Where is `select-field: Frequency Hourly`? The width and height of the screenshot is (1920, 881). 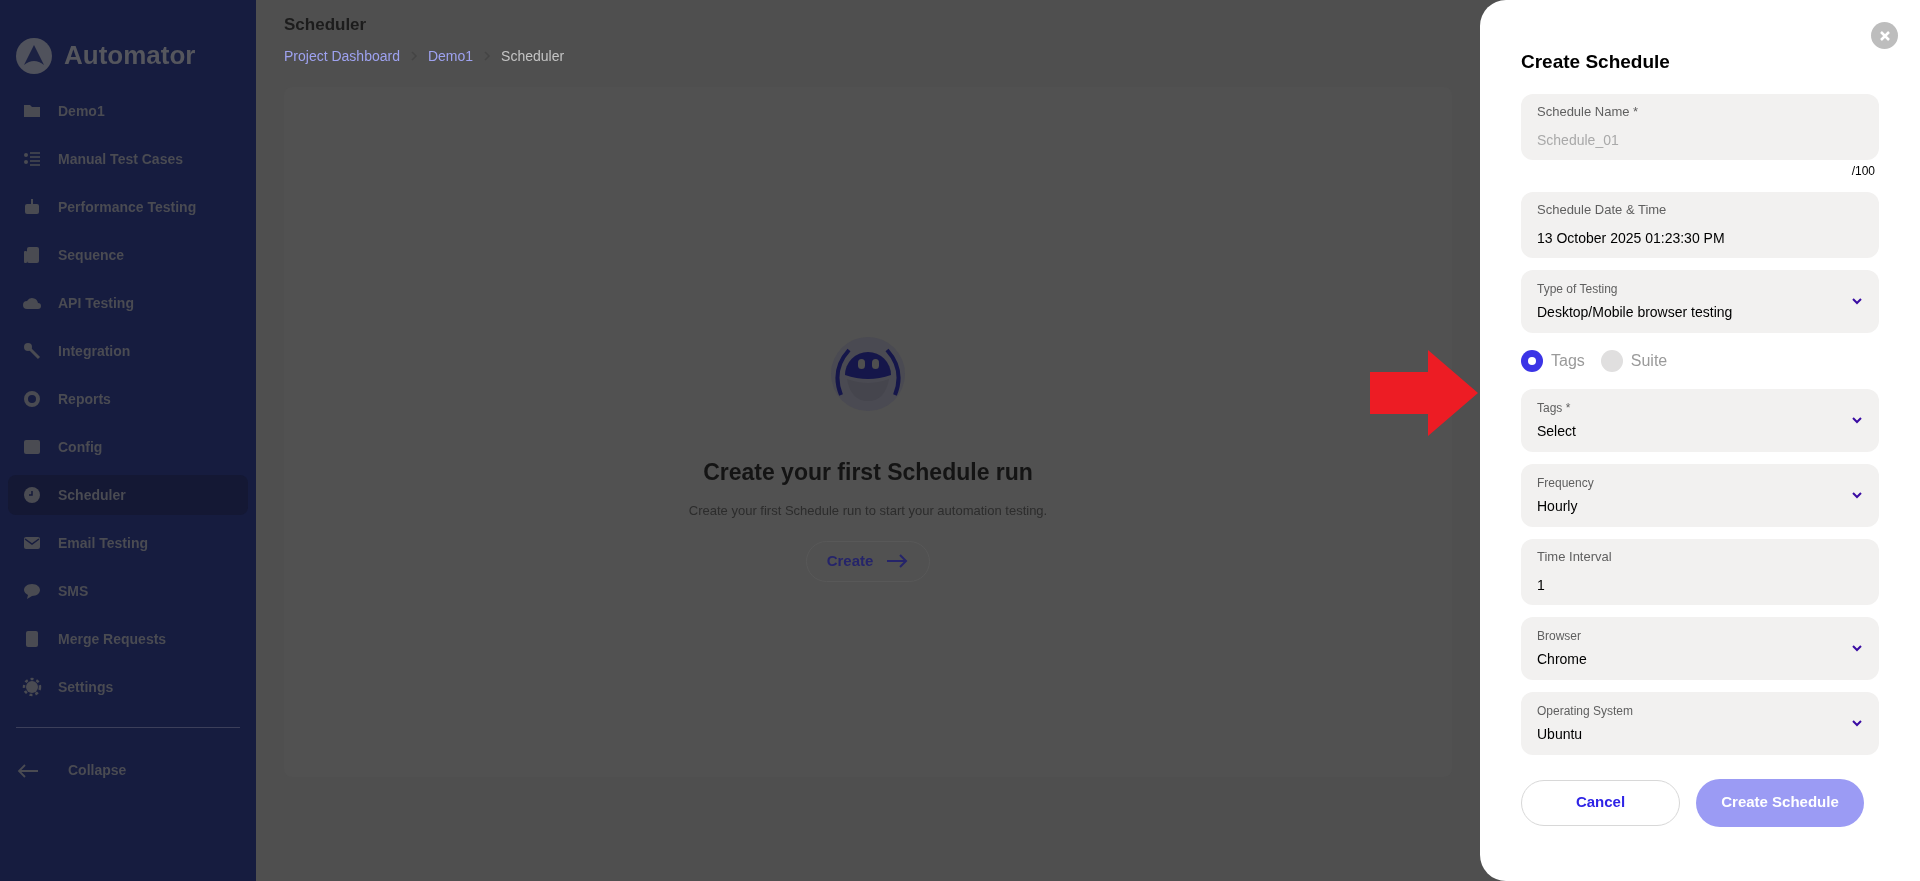 select-field: Frequency Hourly is located at coordinates (1700, 495).